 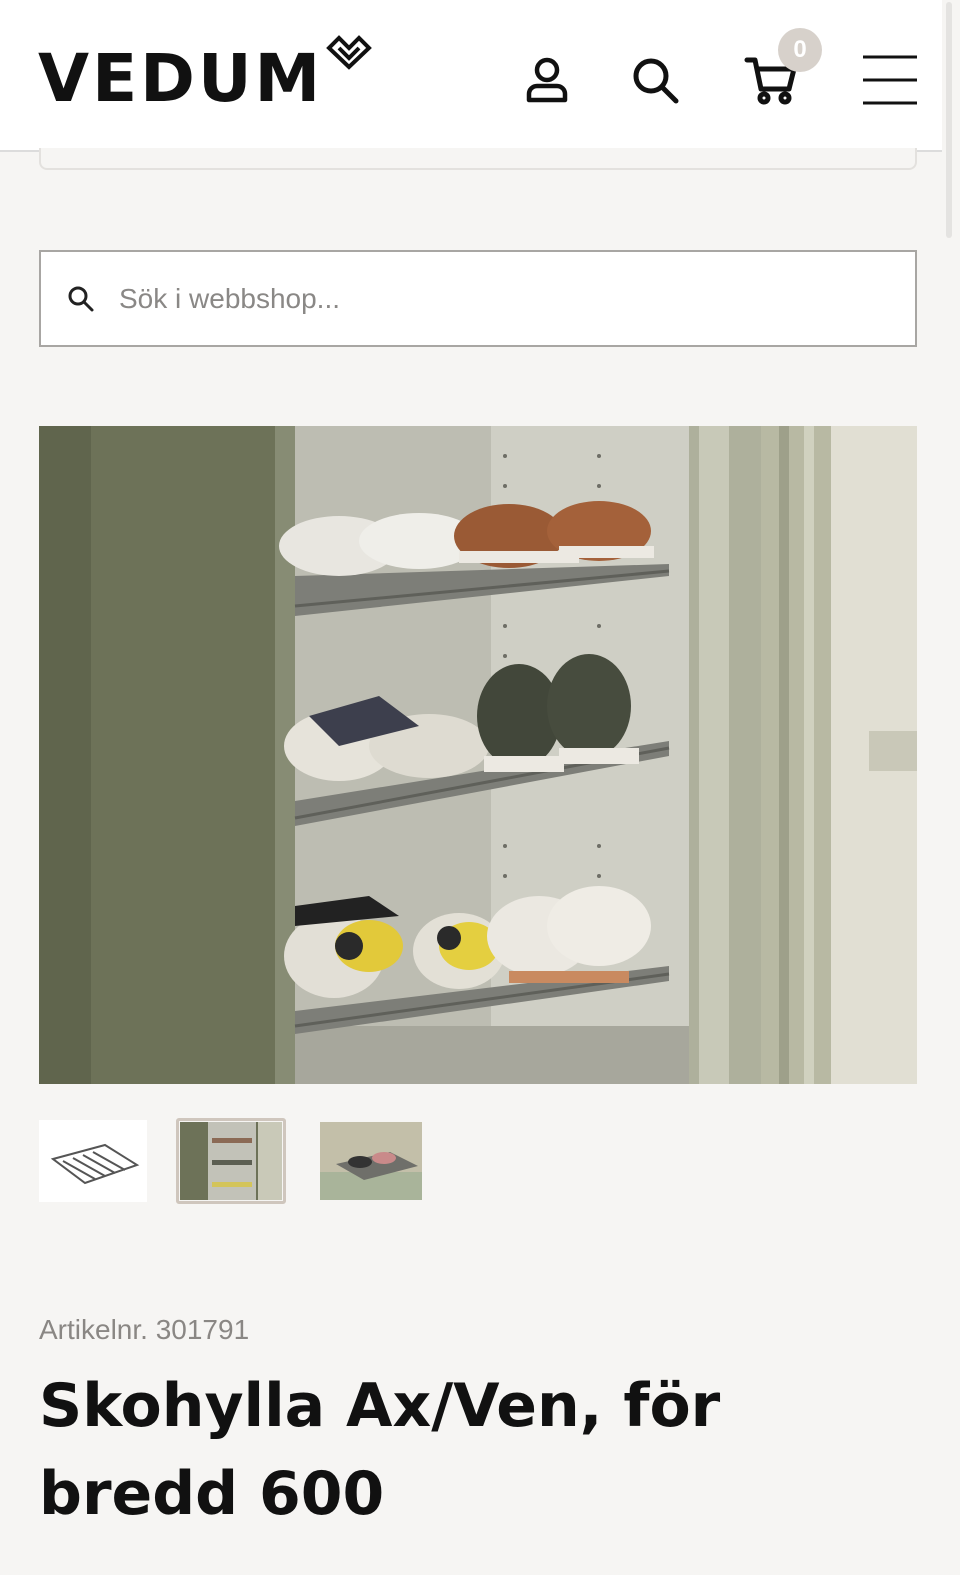 What do you see at coordinates (890, 80) in the screenshot?
I see `menu-icon` at bounding box center [890, 80].